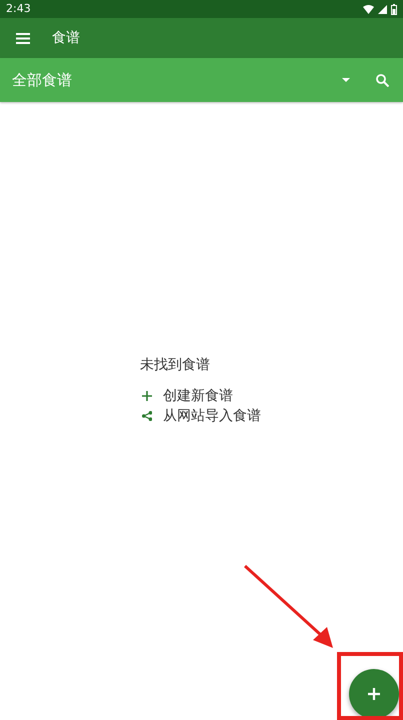  Describe the element at coordinates (212, 416) in the screenshot. I see `action-link: 从网站导入食谱` at that location.